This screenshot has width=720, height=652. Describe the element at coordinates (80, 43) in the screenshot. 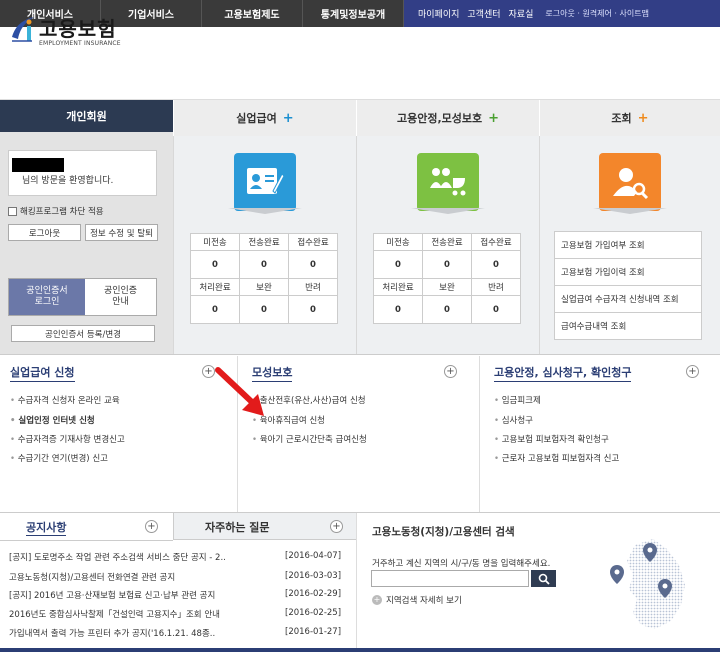

I see `logo-english: EMPLOYMENT INSURANCE` at that location.